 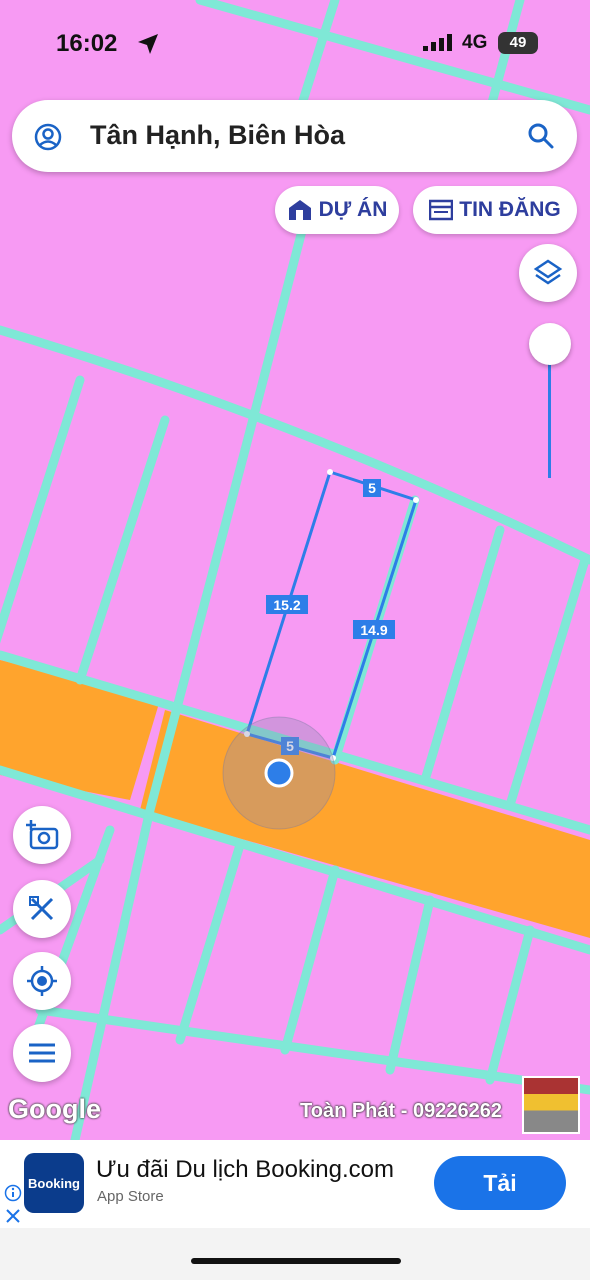 I want to click on my-location-button, so click(x=42, y=981).